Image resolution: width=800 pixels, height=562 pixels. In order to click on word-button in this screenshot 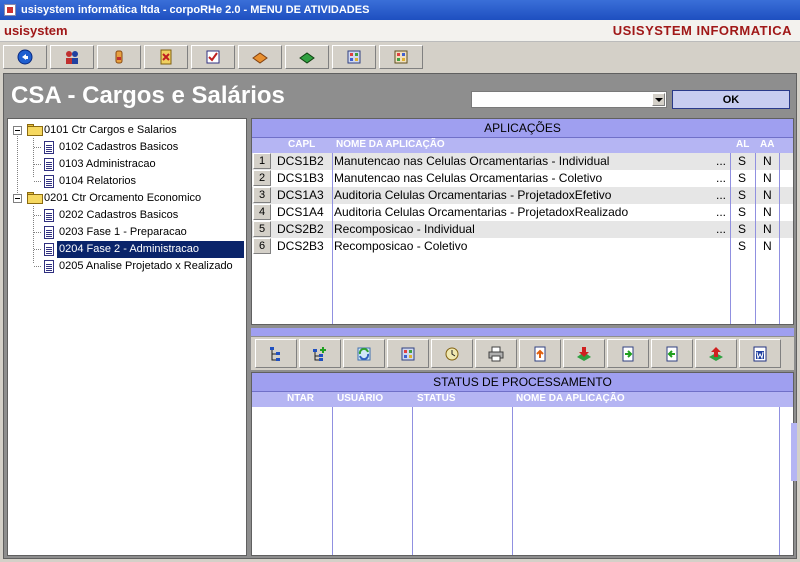, I will do `click(760, 353)`.